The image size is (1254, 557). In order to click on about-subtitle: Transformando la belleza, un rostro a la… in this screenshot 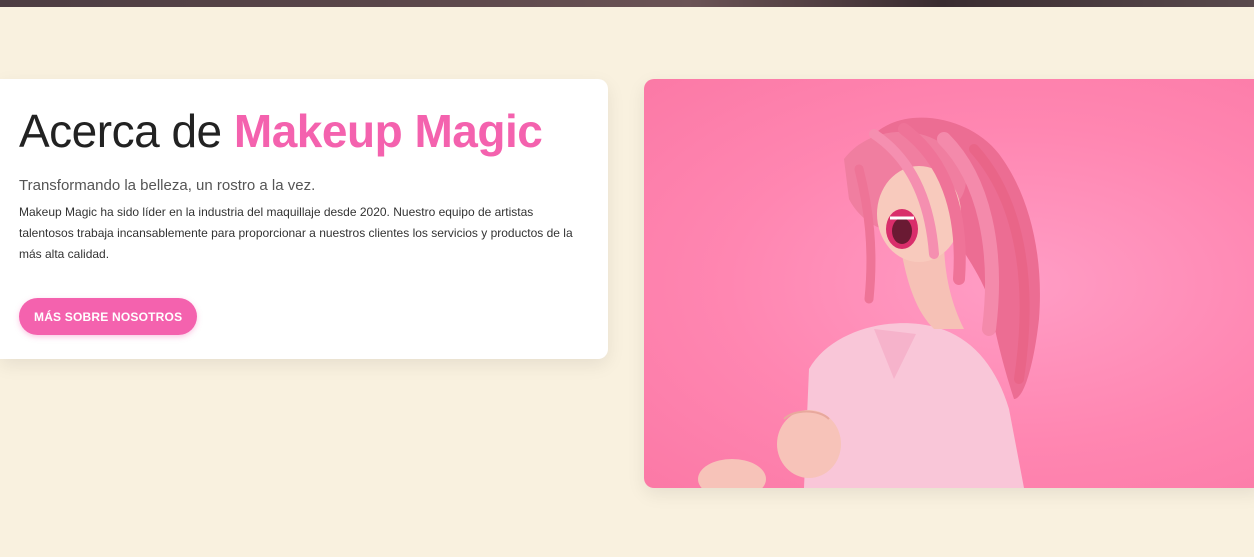, I will do `click(167, 185)`.